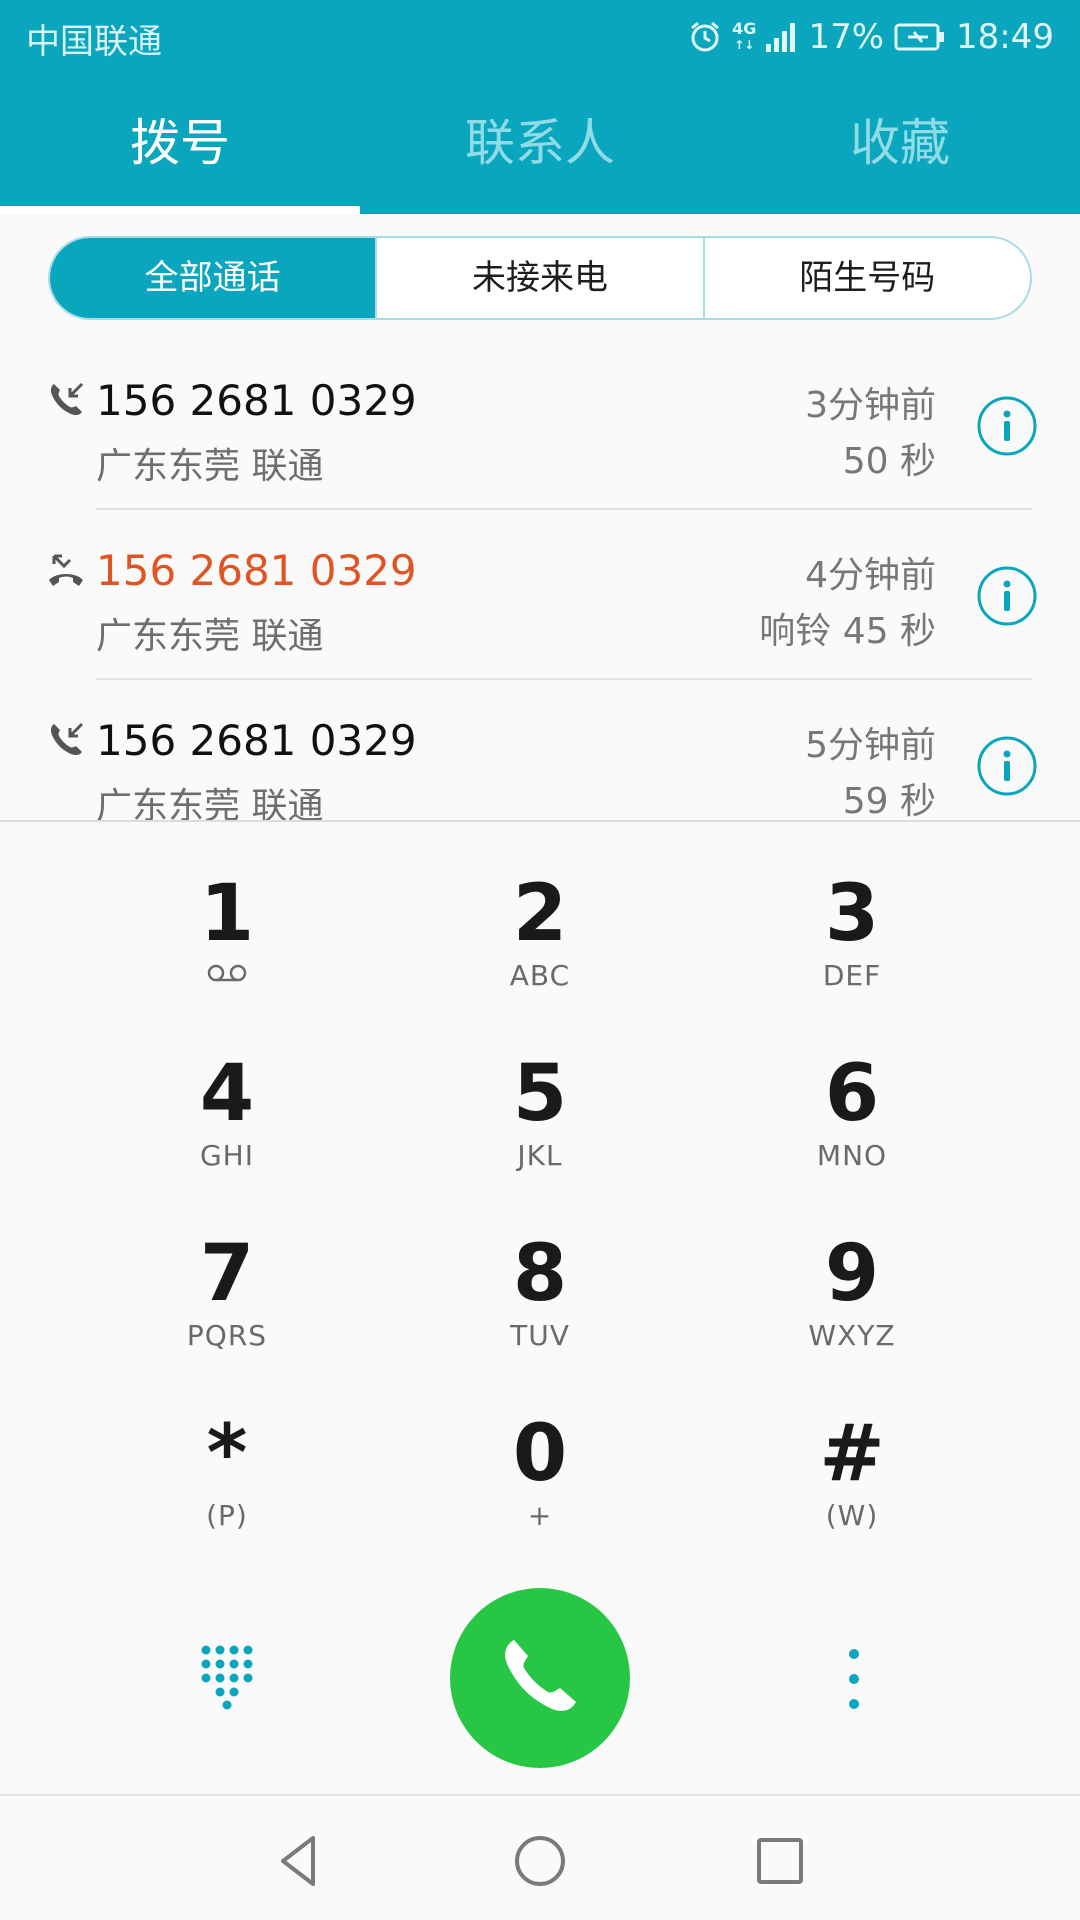  What do you see at coordinates (781, 37) in the screenshot?
I see `signal-icon` at bounding box center [781, 37].